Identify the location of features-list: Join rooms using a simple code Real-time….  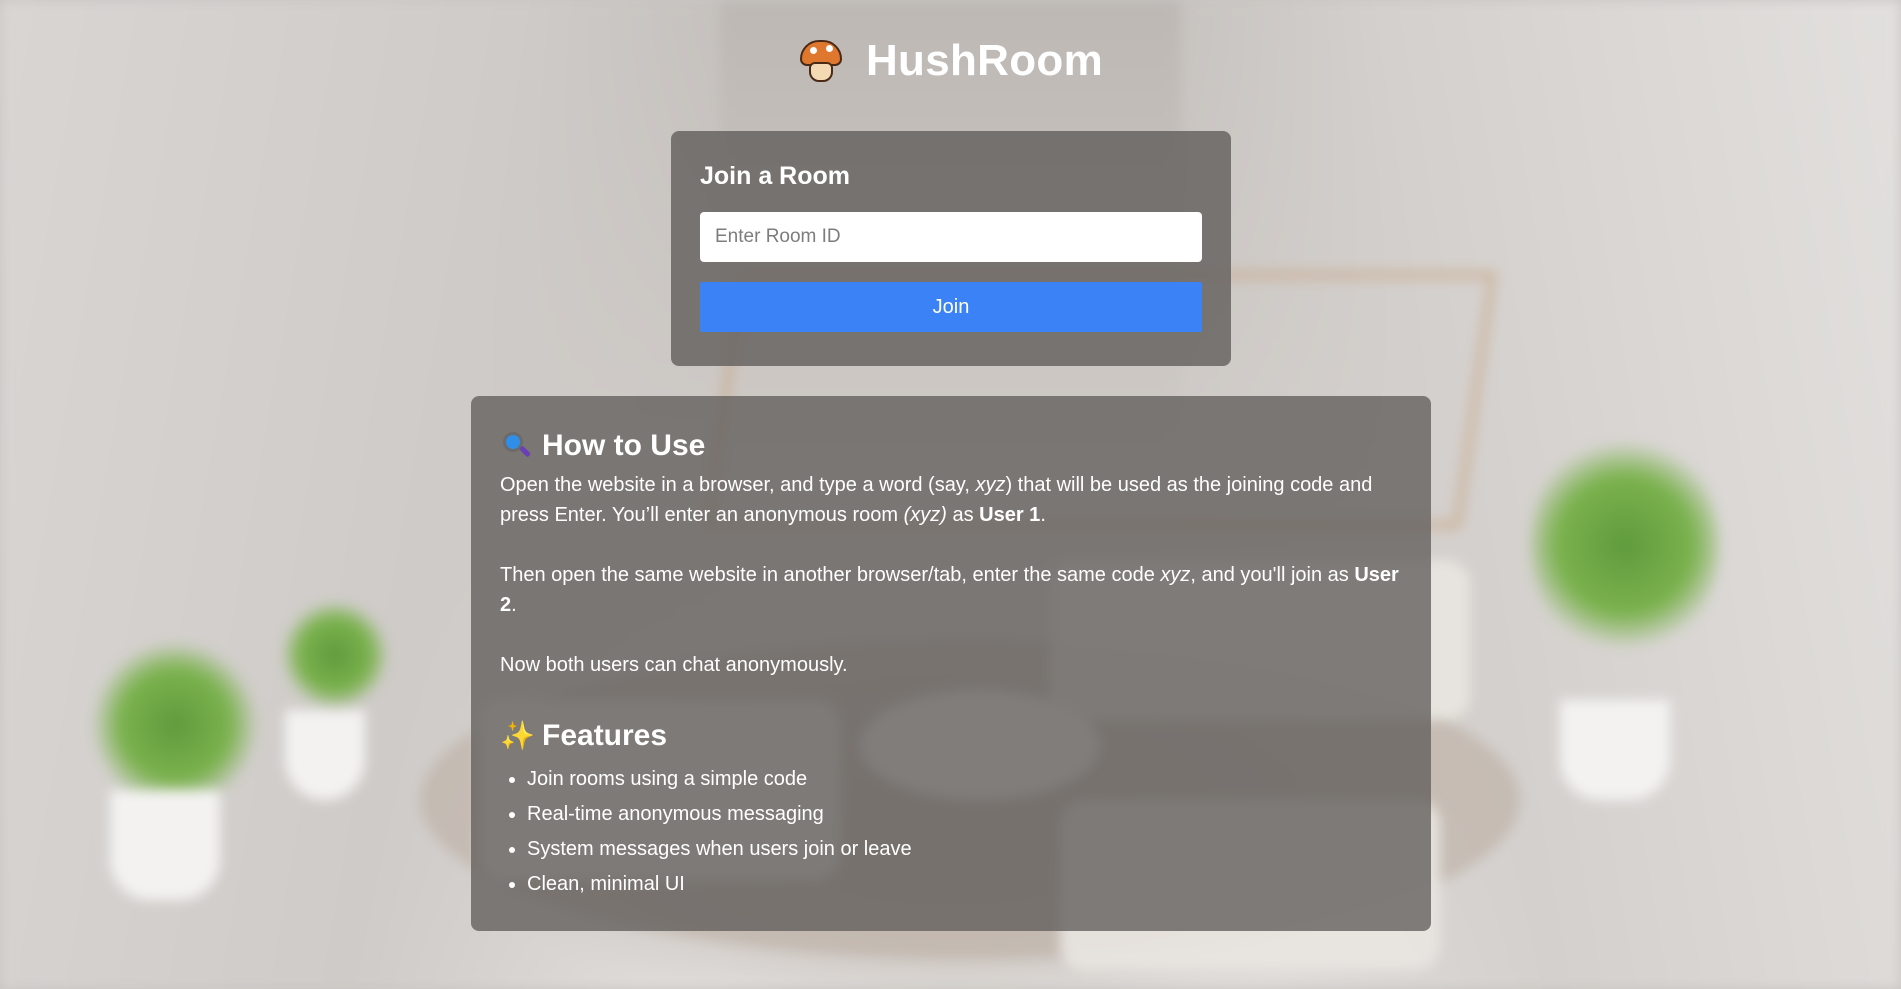
(951, 832).